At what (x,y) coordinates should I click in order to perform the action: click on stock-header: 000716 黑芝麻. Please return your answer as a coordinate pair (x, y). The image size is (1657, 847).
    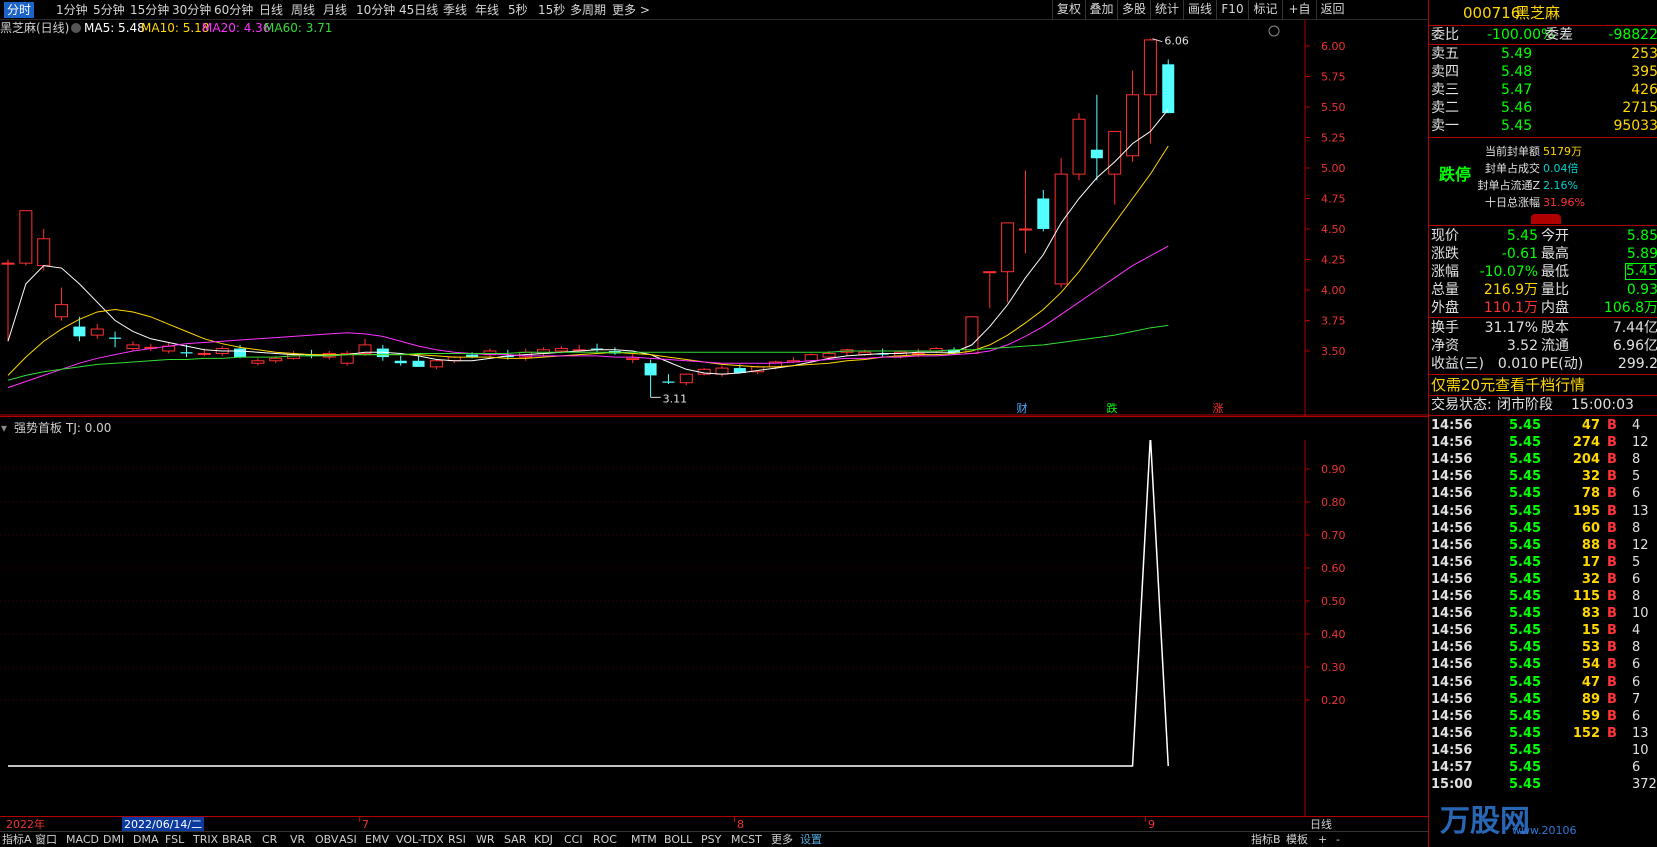
    Looking at the image, I should click on (1543, 13).